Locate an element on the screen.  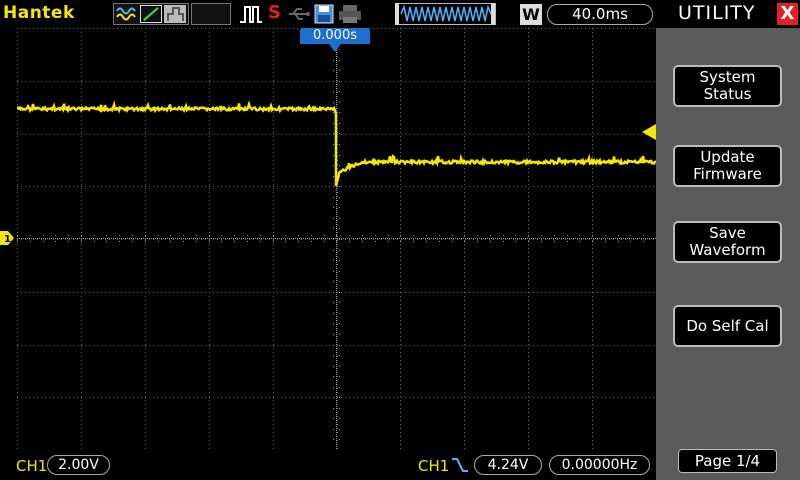
trigger-level-marker is located at coordinates (649, 132).